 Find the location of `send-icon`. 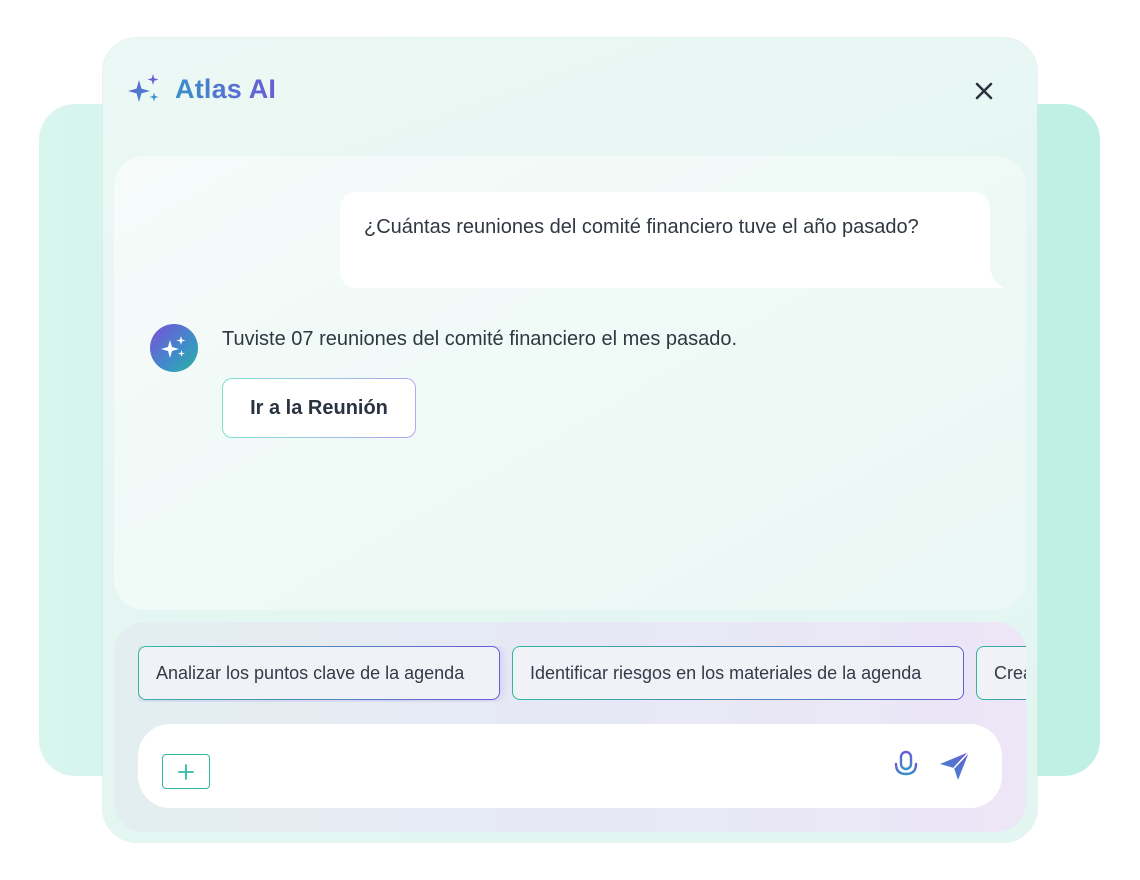

send-icon is located at coordinates (955, 766).